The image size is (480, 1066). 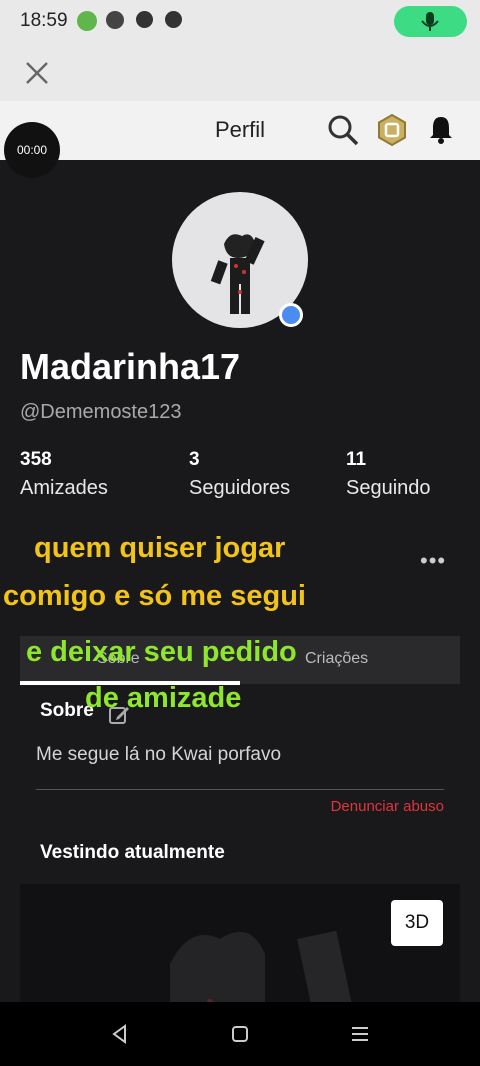 What do you see at coordinates (160, 548) in the screenshot?
I see `overlay-caption-line-1: quem quiser jogar` at bounding box center [160, 548].